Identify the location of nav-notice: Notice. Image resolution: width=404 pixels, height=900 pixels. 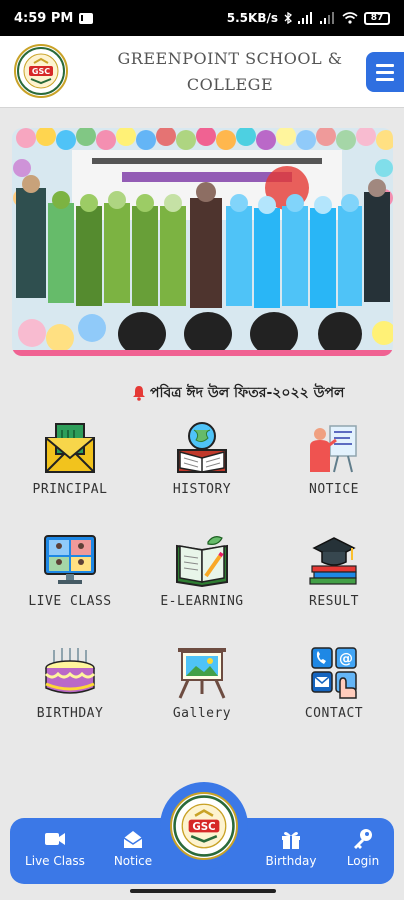
(133, 848).